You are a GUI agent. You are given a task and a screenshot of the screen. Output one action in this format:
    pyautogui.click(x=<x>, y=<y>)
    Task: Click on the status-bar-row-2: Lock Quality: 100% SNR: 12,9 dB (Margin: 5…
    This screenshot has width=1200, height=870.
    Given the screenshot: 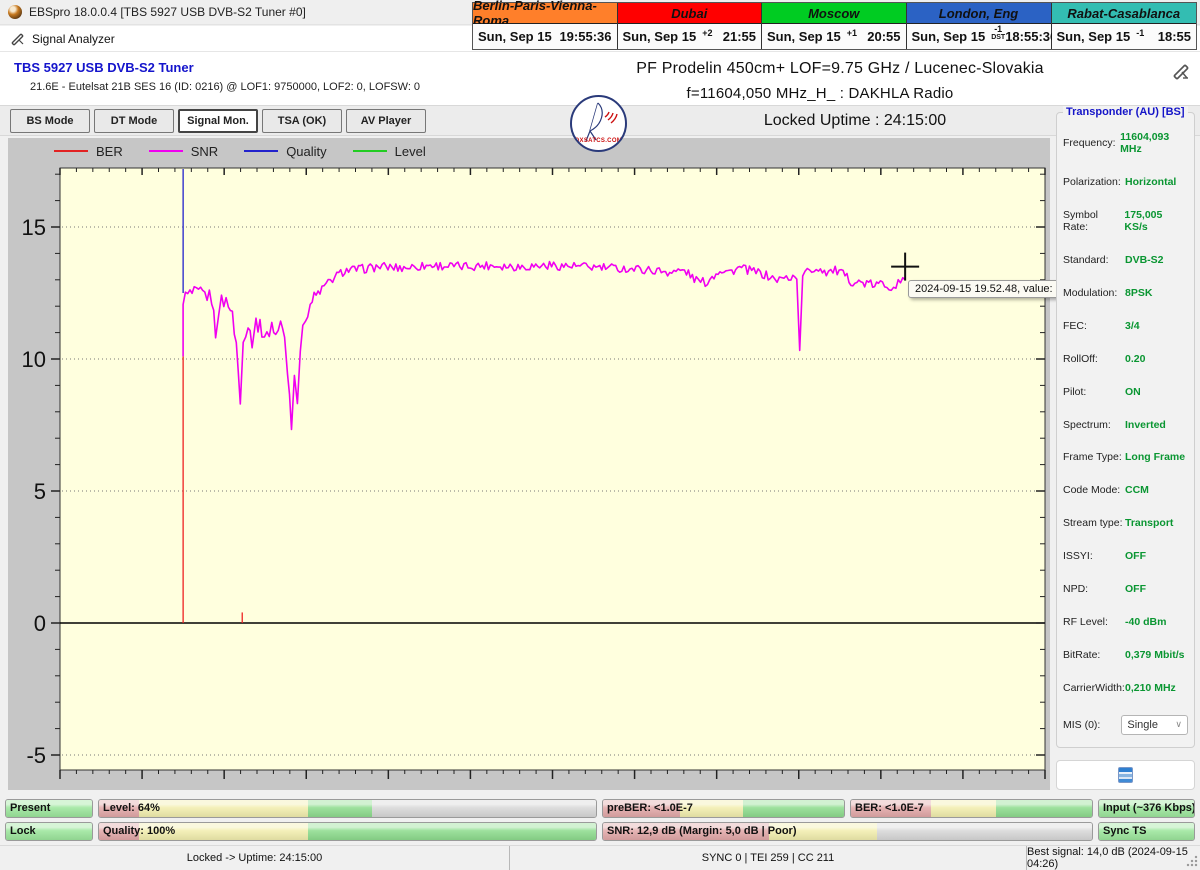 What is the action you would take?
    pyautogui.click(x=600, y=831)
    